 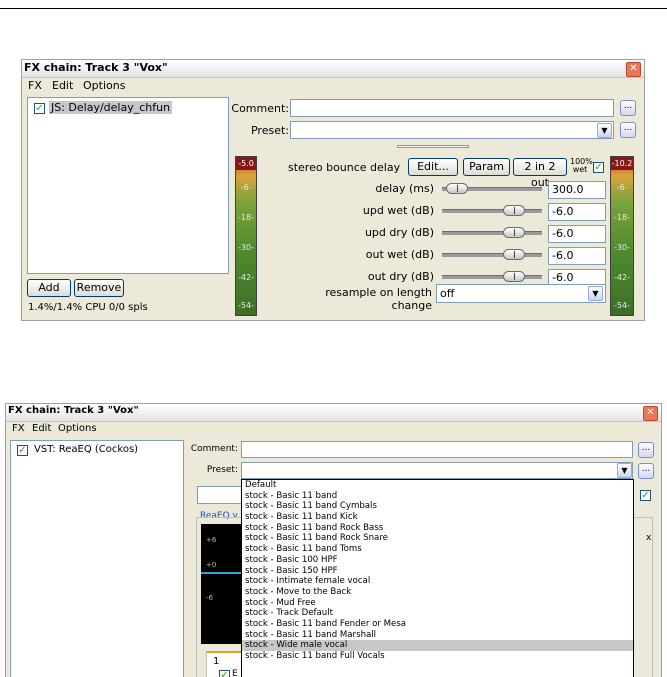 What do you see at coordinates (437, 592) in the screenshot?
I see `preset-option: stock - Move to the Back` at bounding box center [437, 592].